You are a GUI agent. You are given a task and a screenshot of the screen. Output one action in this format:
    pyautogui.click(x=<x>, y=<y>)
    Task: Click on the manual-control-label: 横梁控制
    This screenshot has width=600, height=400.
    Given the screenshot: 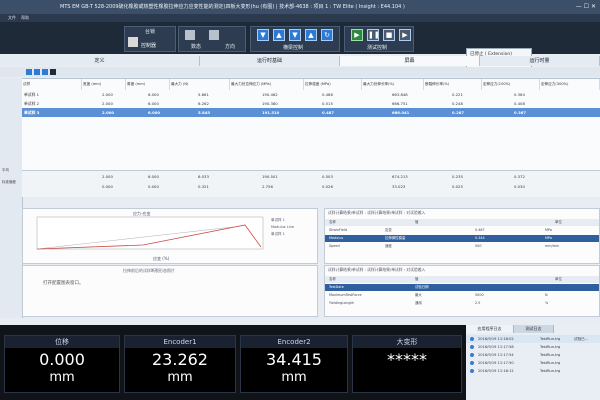 What is the action you would take?
    pyautogui.click(x=293, y=48)
    